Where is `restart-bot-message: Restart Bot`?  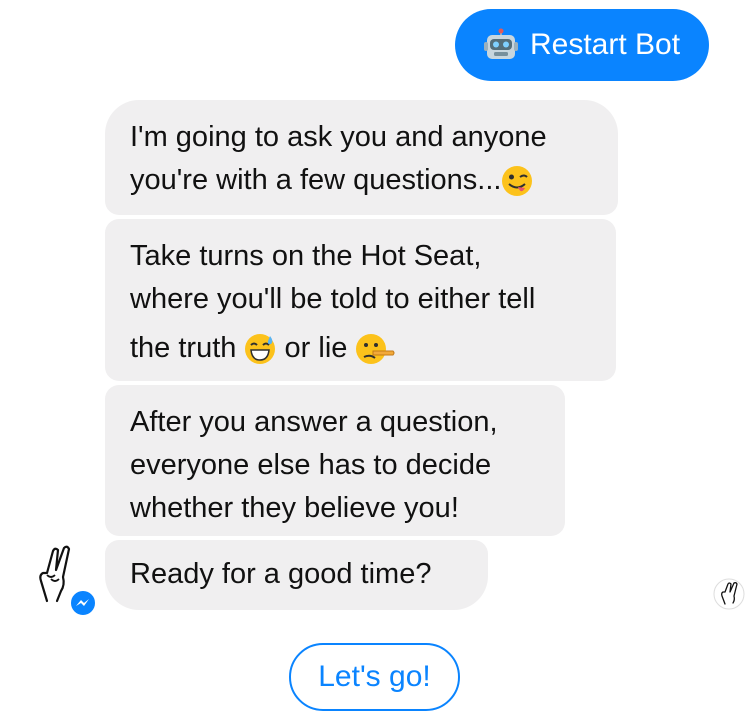
restart-bot-message: Restart Bot is located at coordinates (582, 45).